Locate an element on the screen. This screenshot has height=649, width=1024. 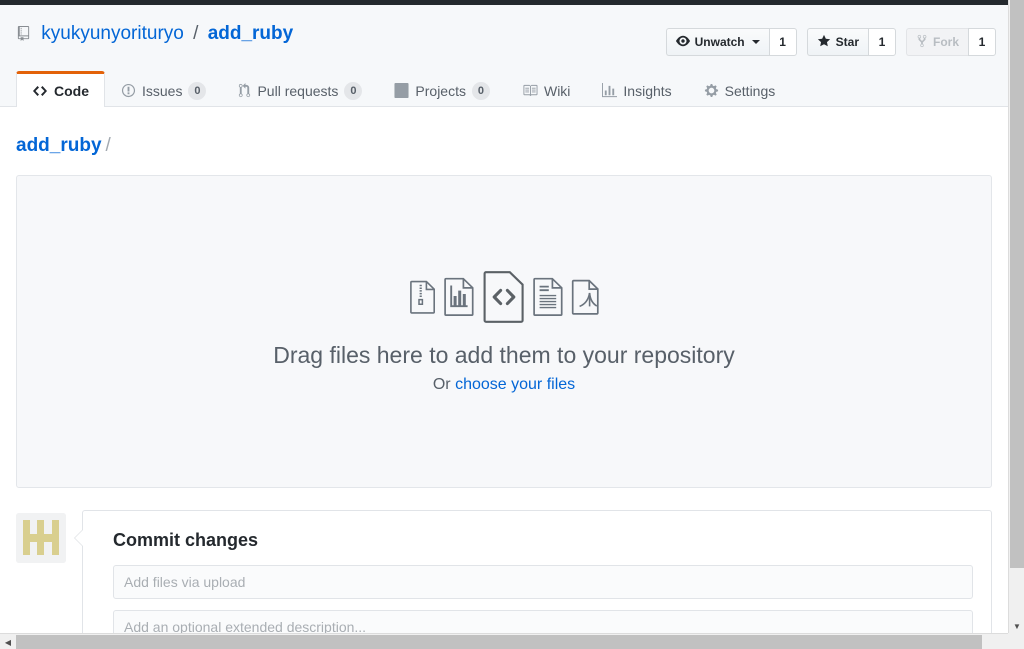
project-icon is located at coordinates (401, 90).